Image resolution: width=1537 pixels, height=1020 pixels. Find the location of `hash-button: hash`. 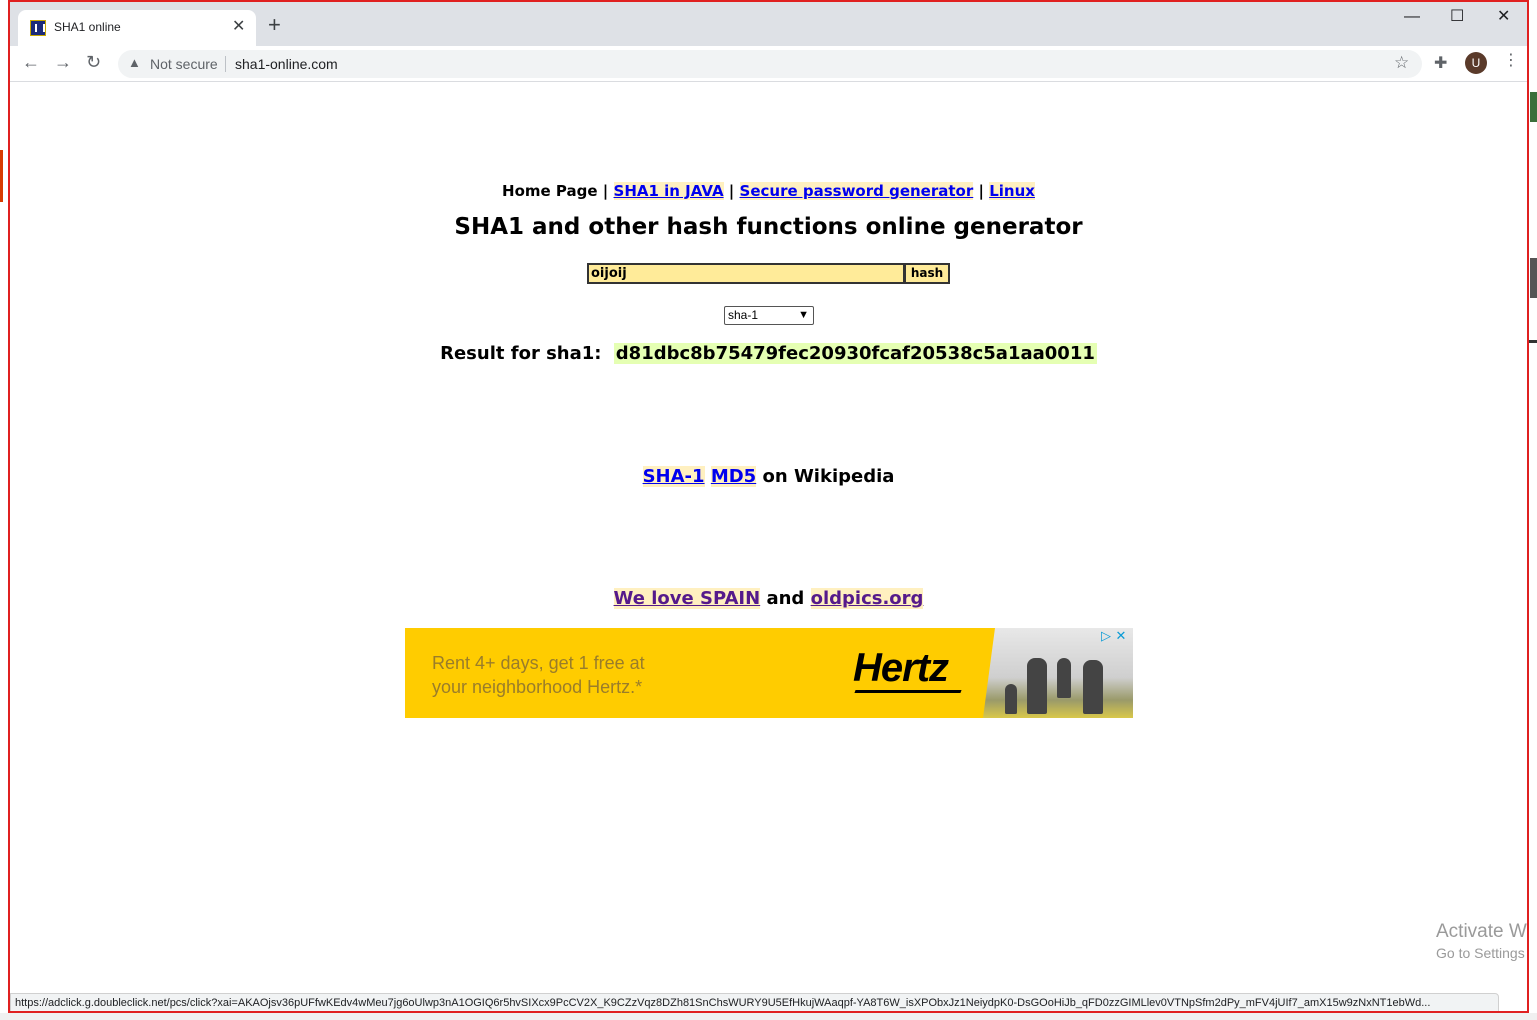

hash-button: hash is located at coordinates (927, 273).